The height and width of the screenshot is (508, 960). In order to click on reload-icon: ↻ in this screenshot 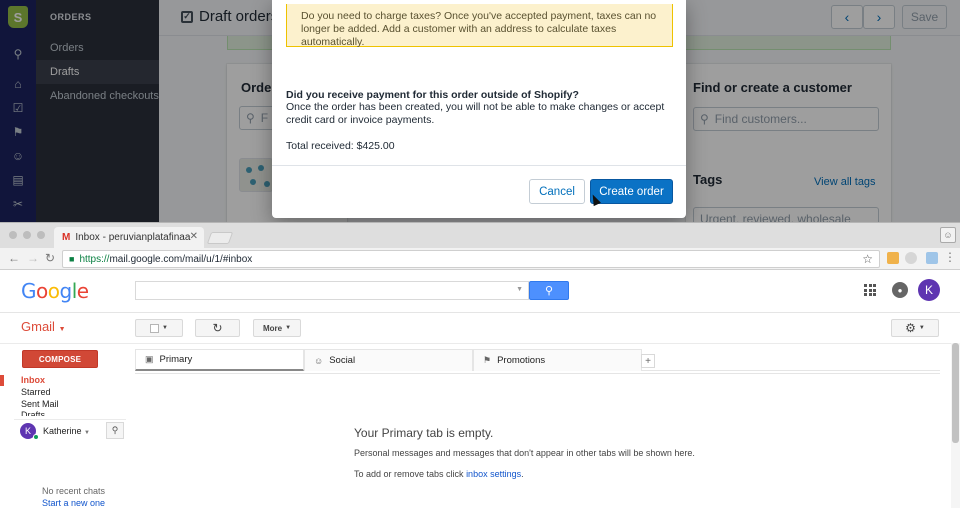, I will do `click(50, 258)`.